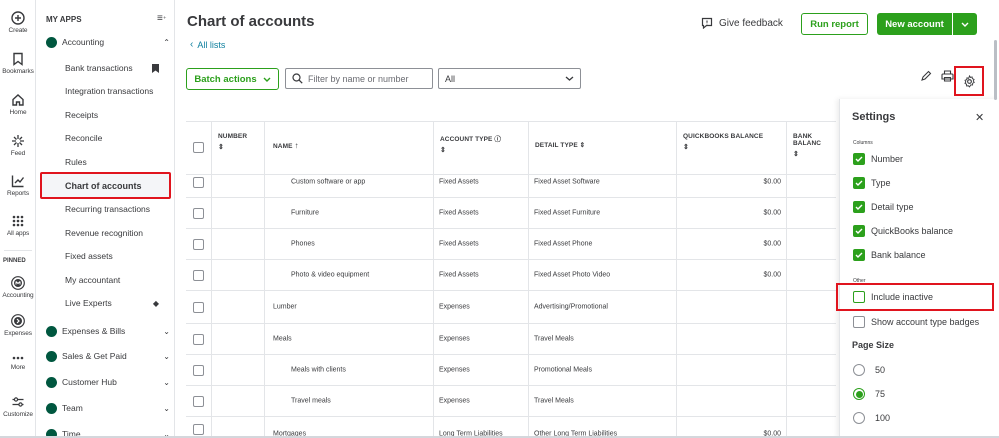 The width and height of the screenshot is (999, 438). What do you see at coordinates (14, 261) in the screenshot?
I see `pinned-label: PINNED` at bounding box center [14, 261].